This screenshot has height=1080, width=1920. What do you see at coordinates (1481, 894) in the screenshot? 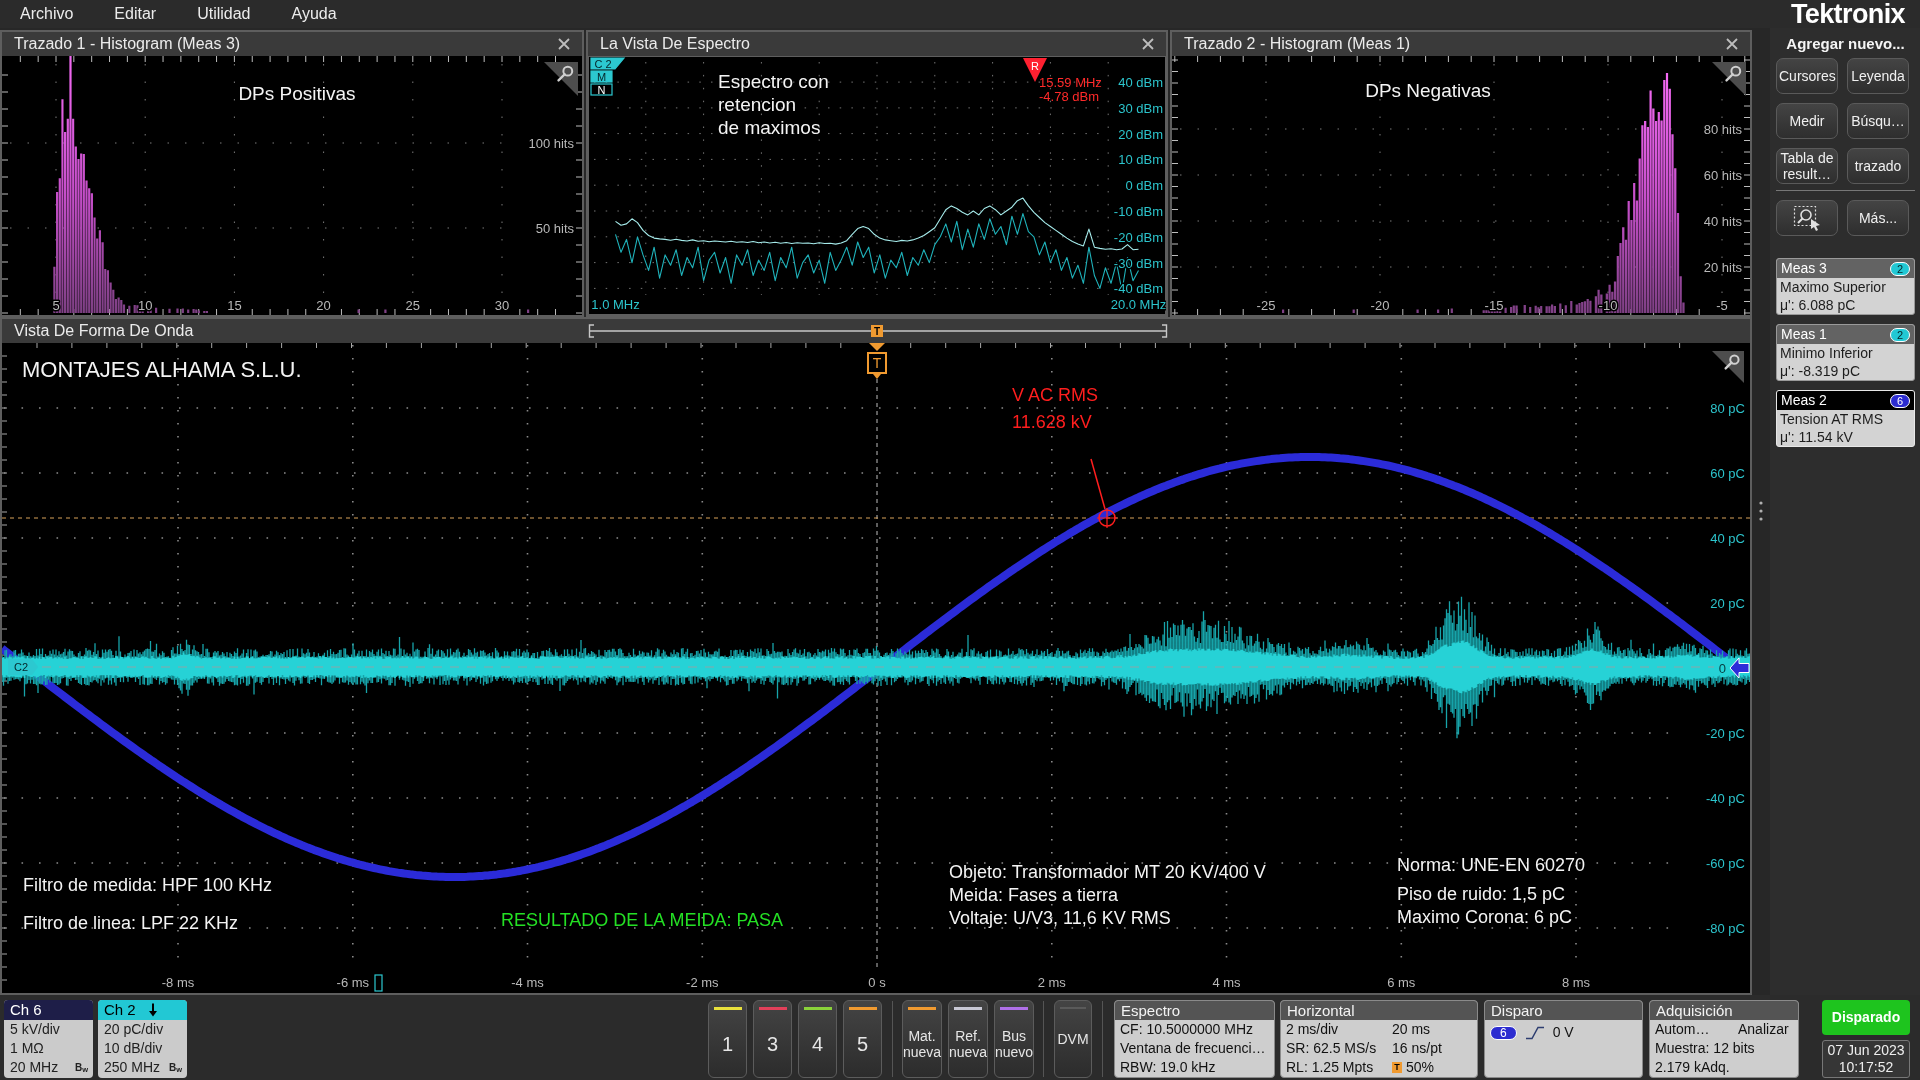
I see `note-text: Piso de ruido: 1,5 pC` at bounding box center [1481, 894].